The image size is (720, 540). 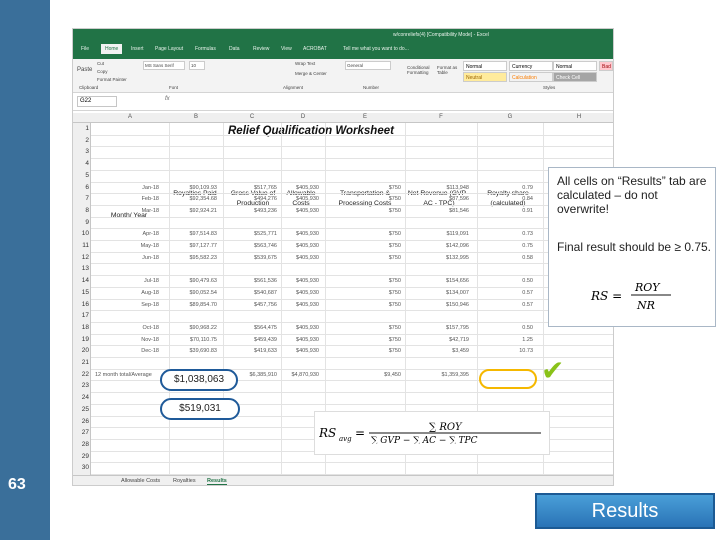 I want to click on cell-rs: 0.57, so click(x=503, y=305).